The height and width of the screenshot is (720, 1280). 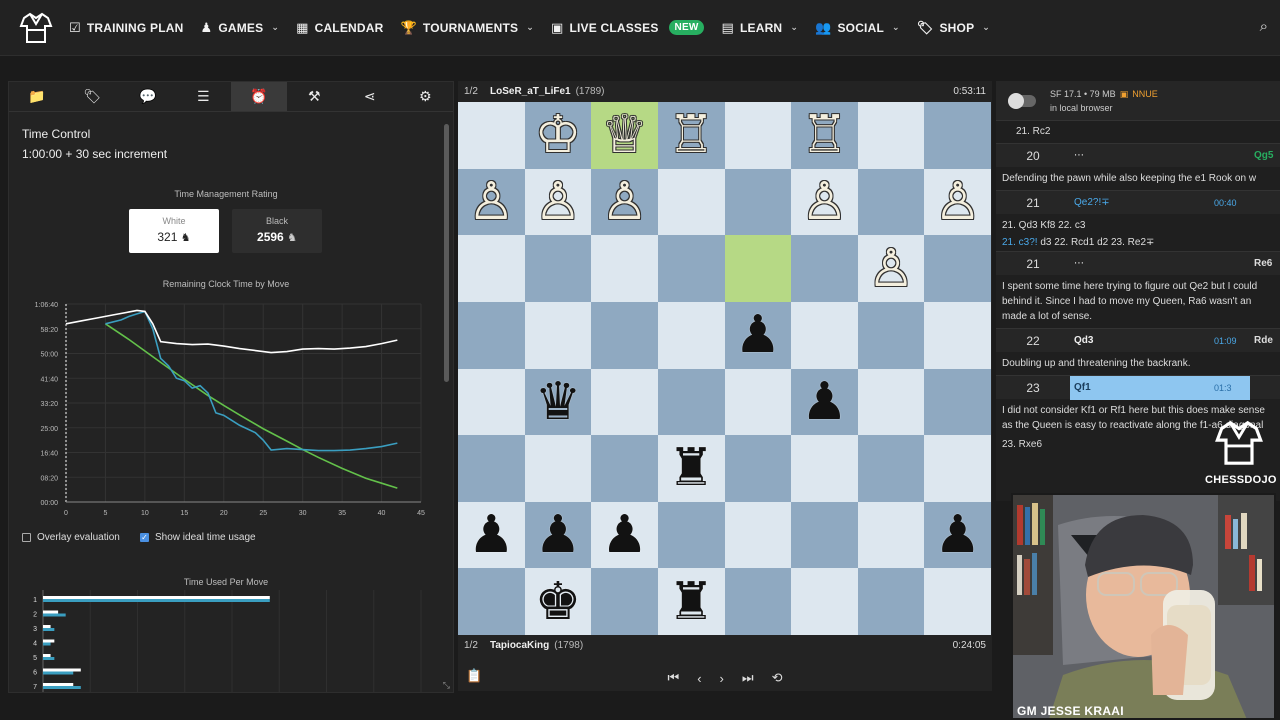 What do you see at coordinates (198, 537) in the screenshot?
I see `show-ideal-time-option: ✓ Show ideal time usage` at bounding box center [198, 537].